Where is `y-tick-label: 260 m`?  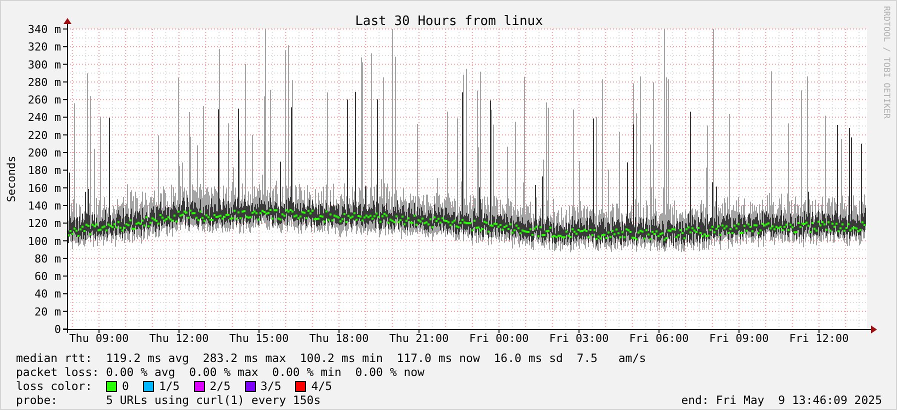 y-tick-label: 260 m is located at coordinates (44, 100).